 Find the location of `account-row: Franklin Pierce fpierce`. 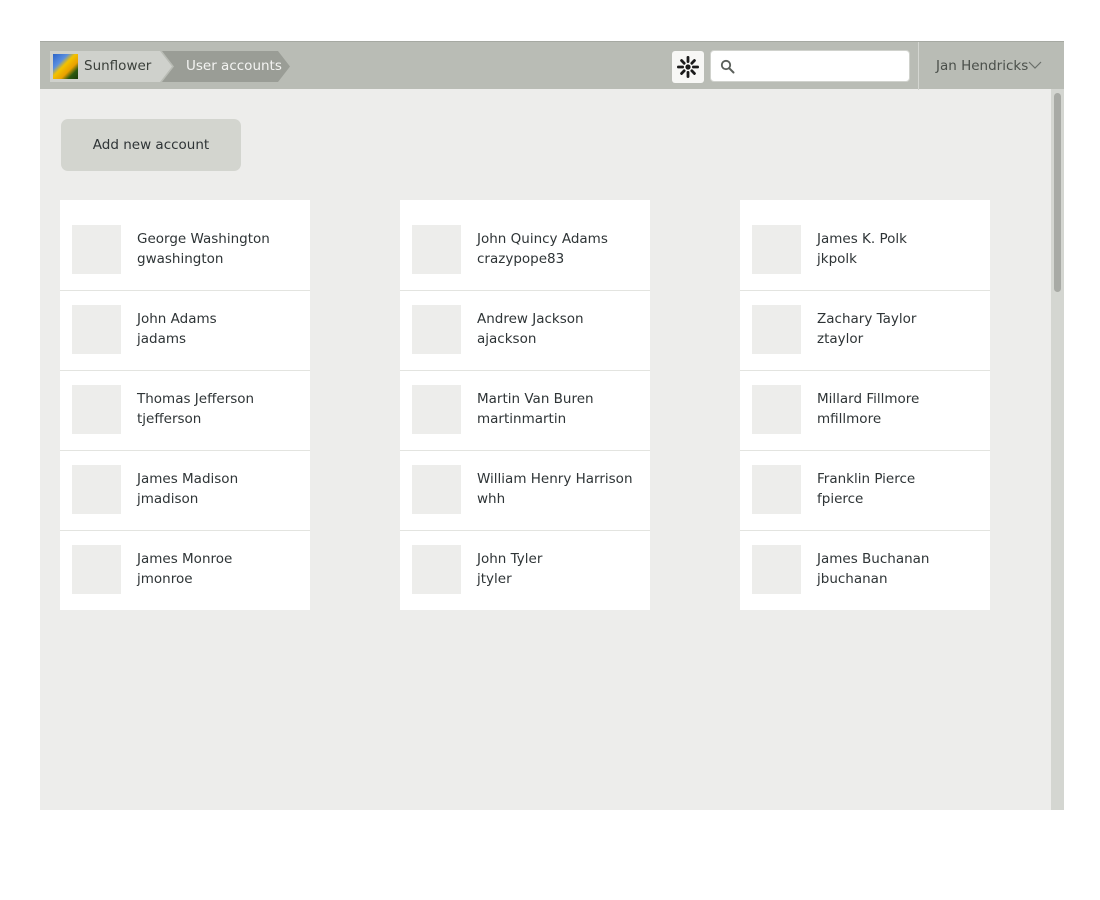

account-row: Franklin Pierce fpierce is located at coordinates (865, 490).